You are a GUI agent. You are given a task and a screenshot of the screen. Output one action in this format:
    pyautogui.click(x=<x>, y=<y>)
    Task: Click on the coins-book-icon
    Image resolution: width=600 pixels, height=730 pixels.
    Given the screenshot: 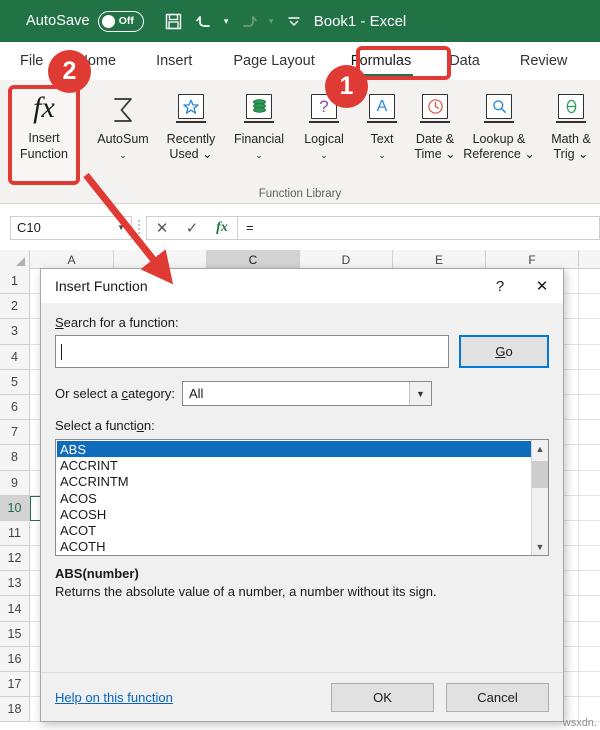 What is the action you would take?
    pyautogui.click(x=259, y=110)
    